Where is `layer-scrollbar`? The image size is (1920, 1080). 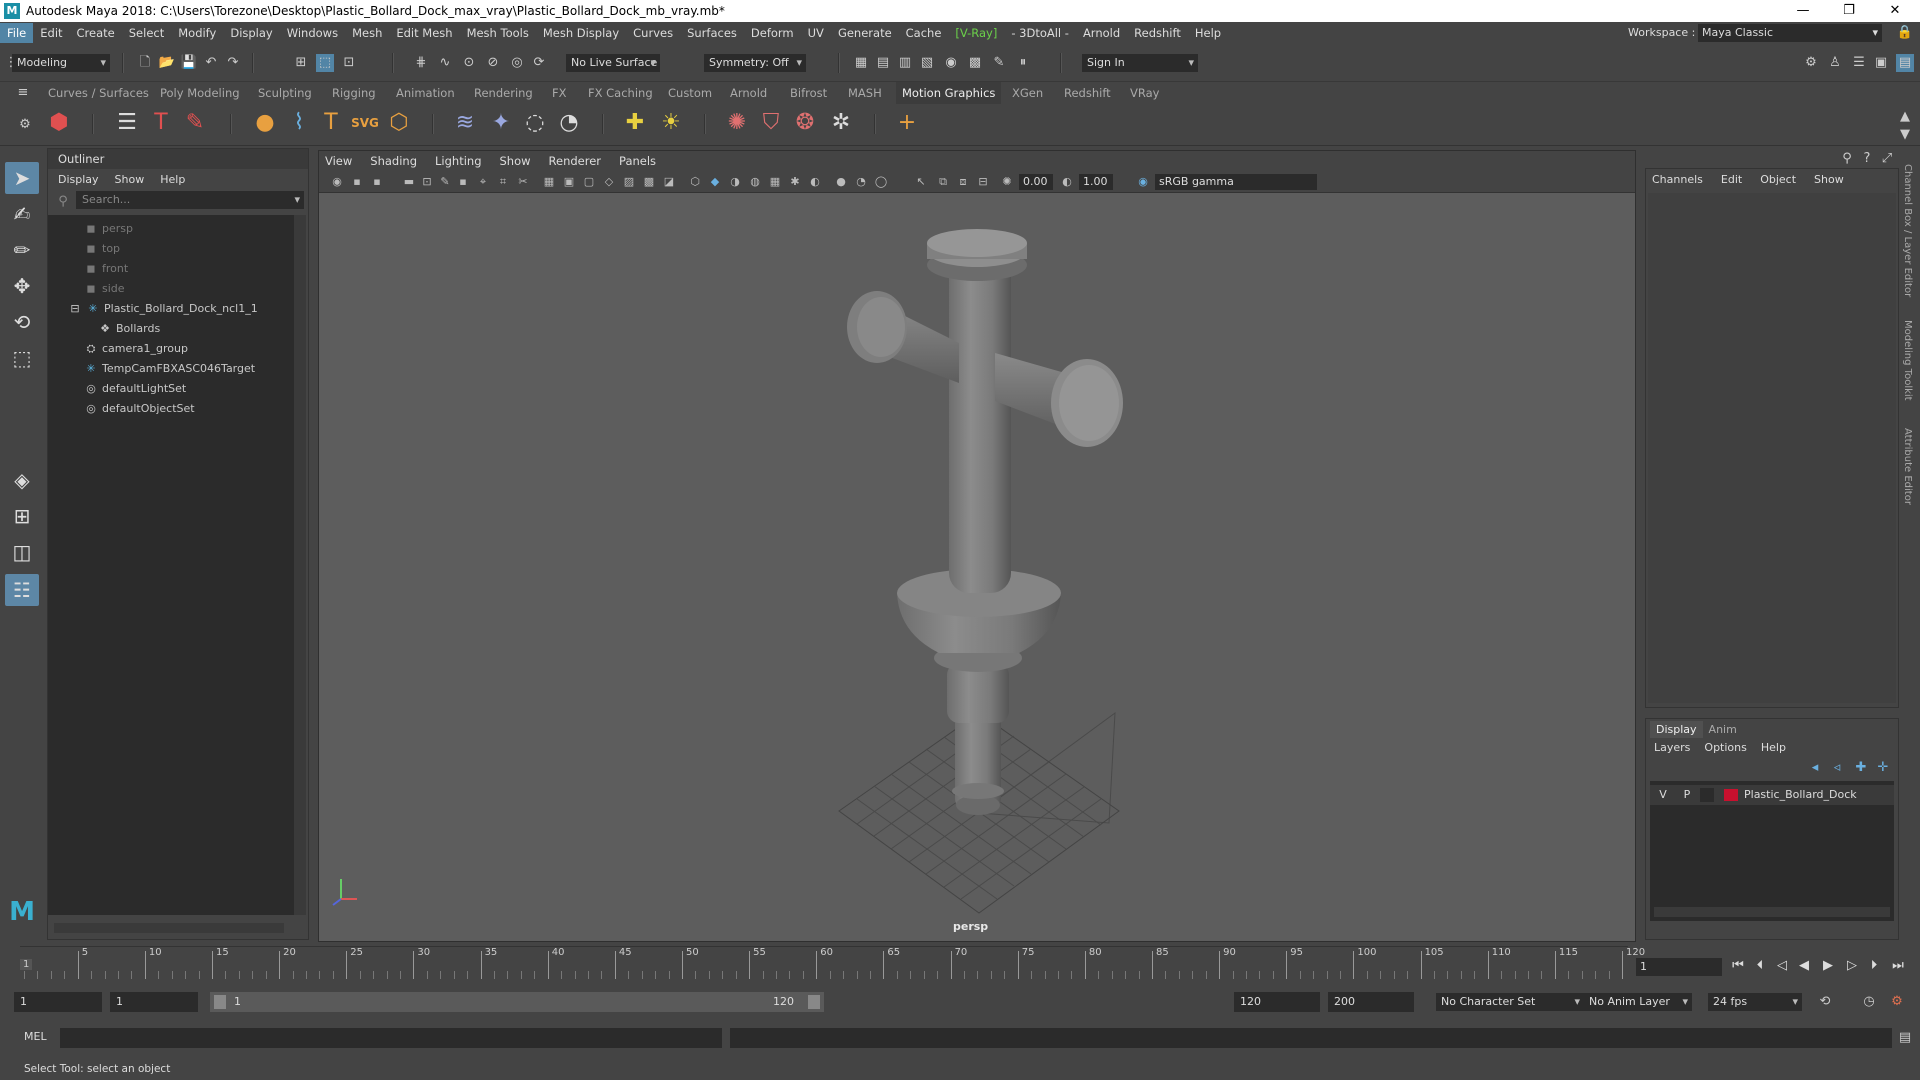
layer-scrollbar is located at coordinates (1772, 912).